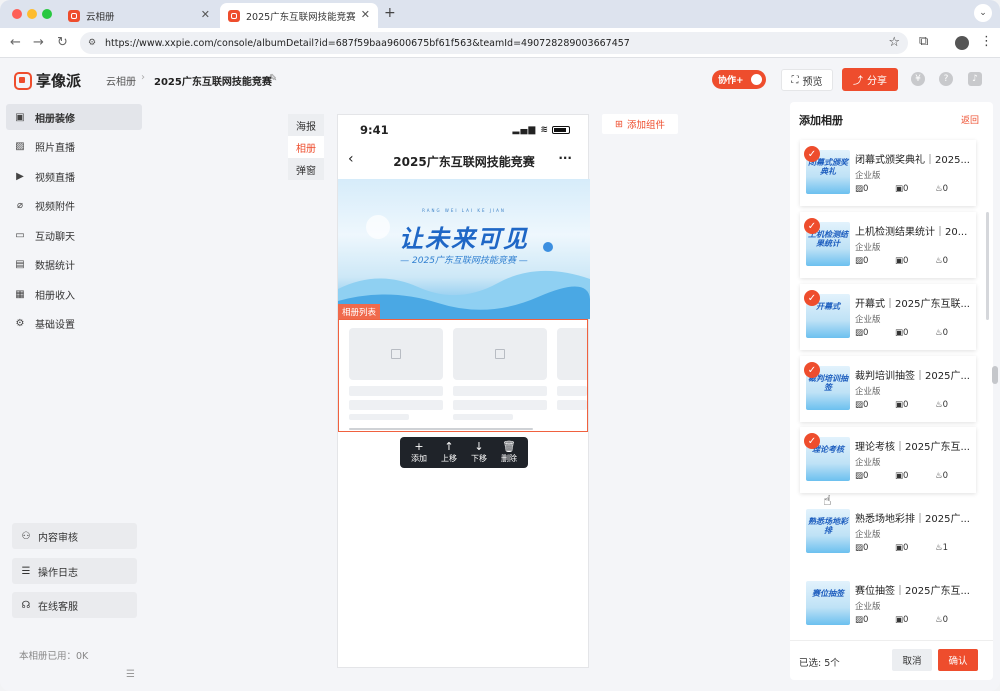 Image resolution: width=1000 pixels, height=691 pixels. Describe the element at coordinates (987, 266) in the screenshot. I see `panel-scrollbar` at that location.